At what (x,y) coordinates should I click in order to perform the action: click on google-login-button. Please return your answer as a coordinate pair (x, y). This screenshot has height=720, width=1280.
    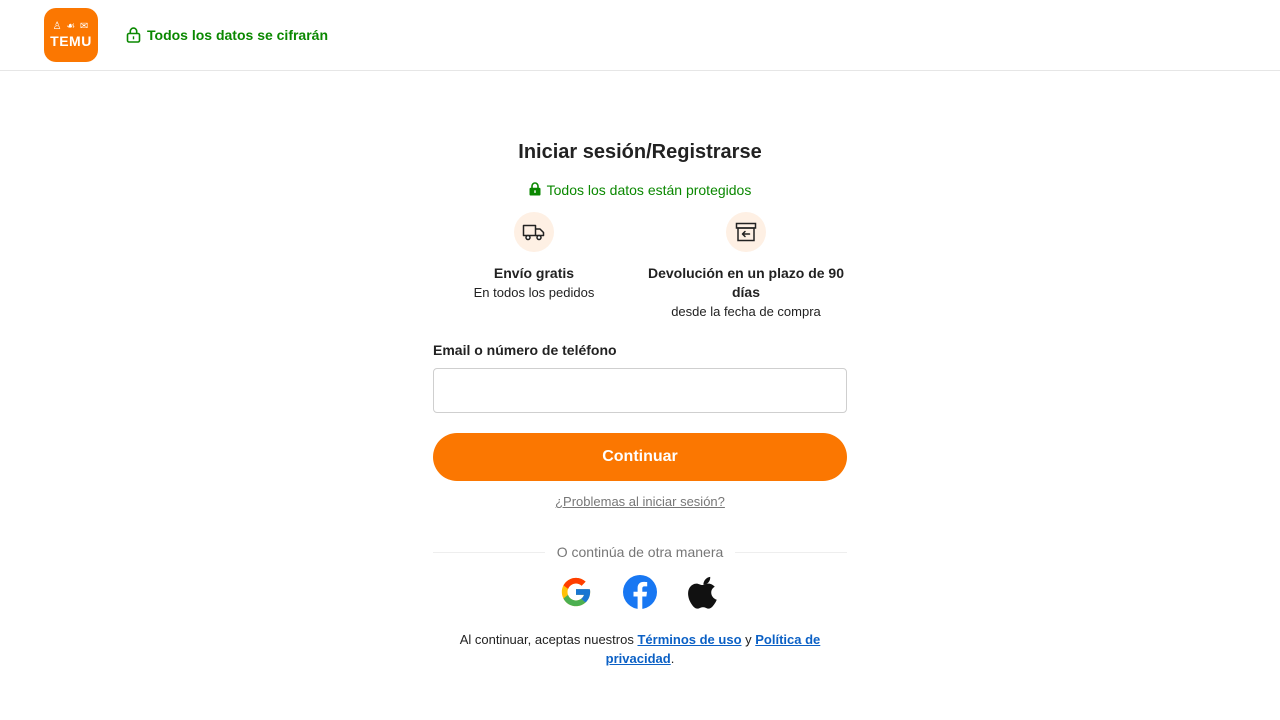
    Looking at the image, I should click on (576, 592).